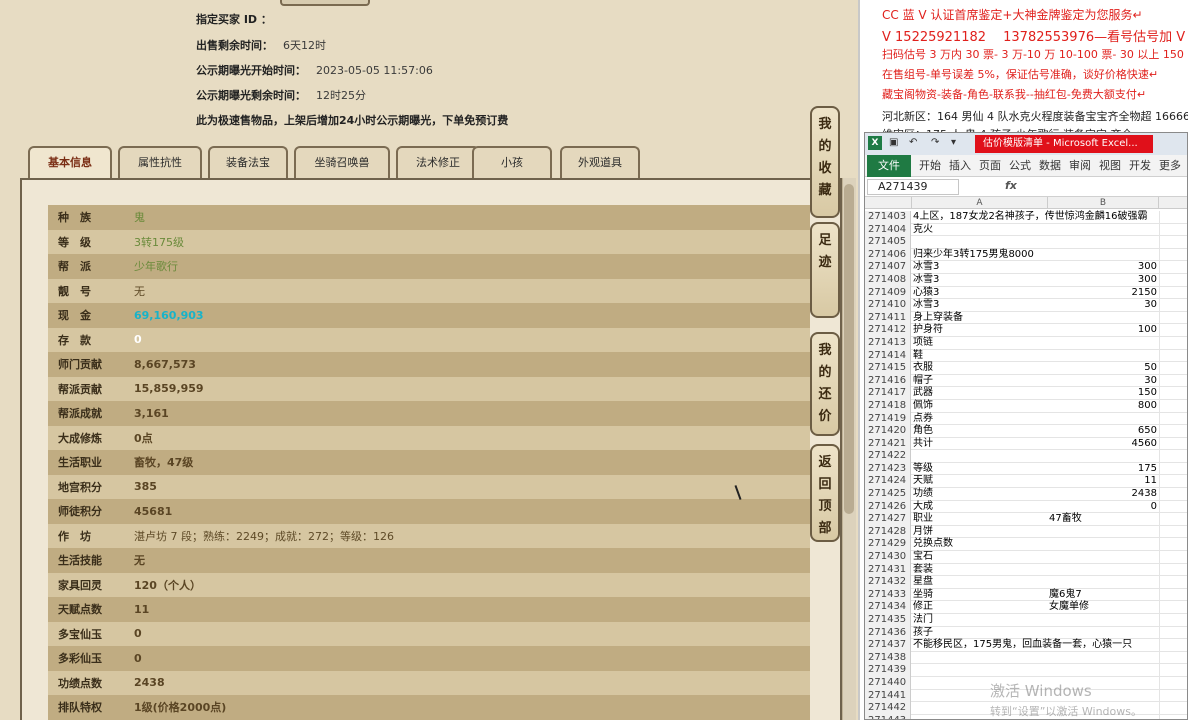  I want to click on sheet-row: 271418 佩饰 800, so click(1026, 406).